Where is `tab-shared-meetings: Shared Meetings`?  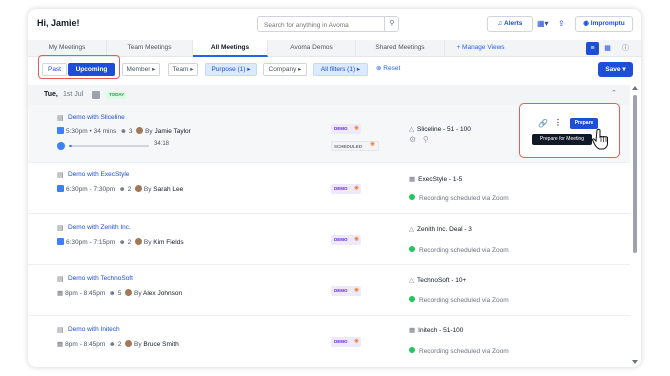
tab-shared-meetings: Shared Meetings is located at coordinates (400, 48).